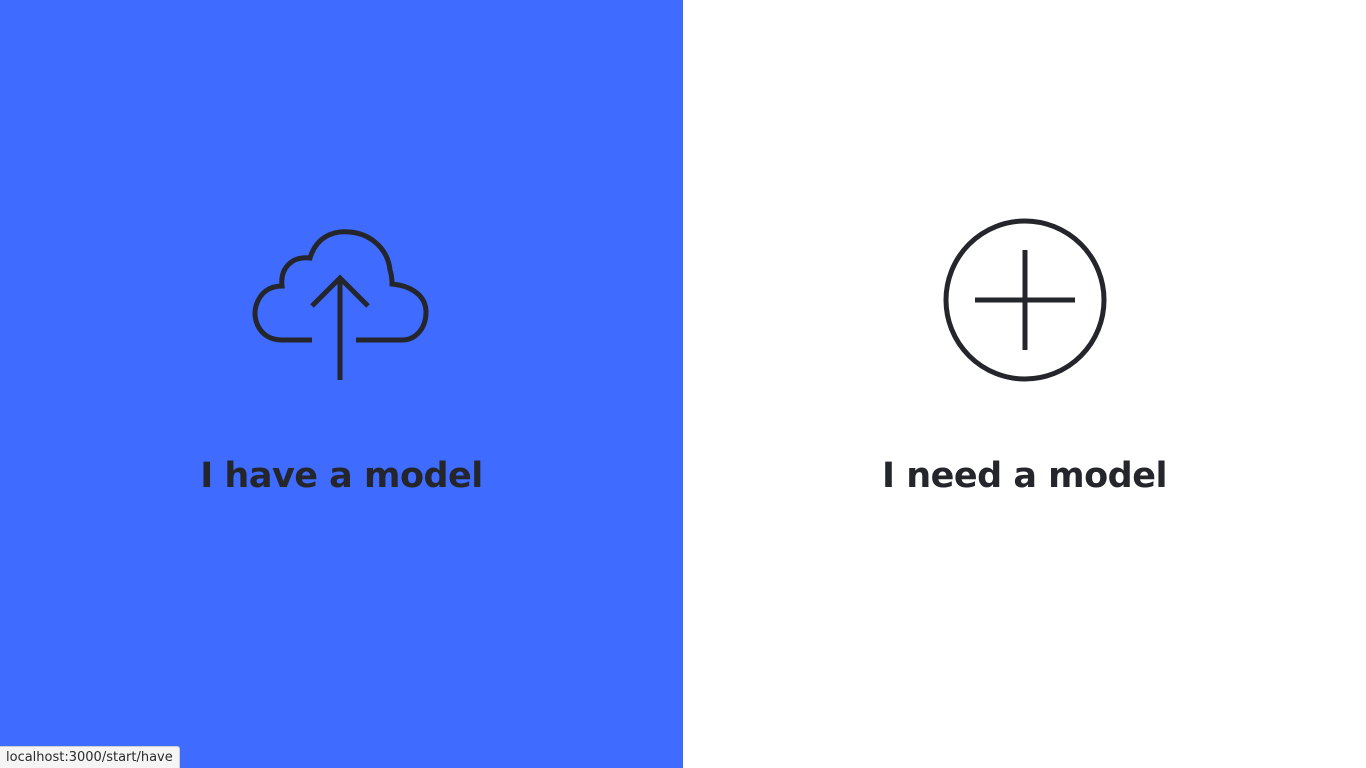 This screenshot has height=768, width=1366. What do you see at coordinates (341, 476) in the screenshot?
I see `have-model-label: I have a model` at bounding box center [341, 476].